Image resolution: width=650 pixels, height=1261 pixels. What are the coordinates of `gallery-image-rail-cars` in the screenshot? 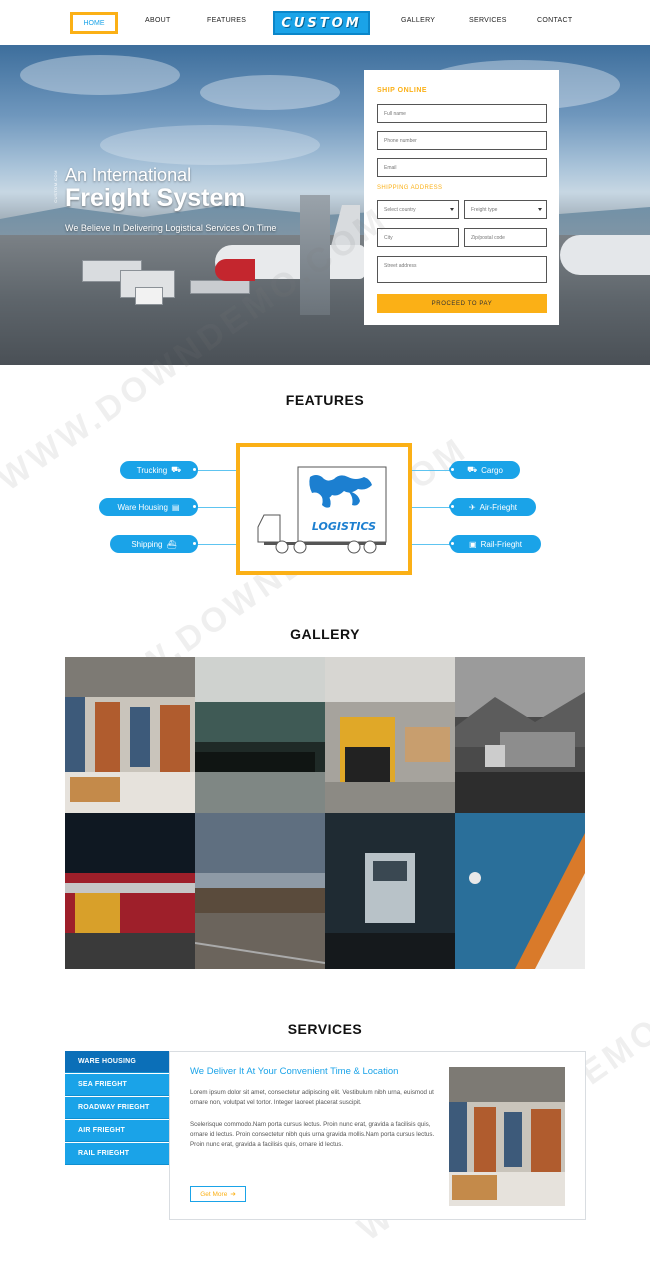 It's located at (260, 891).